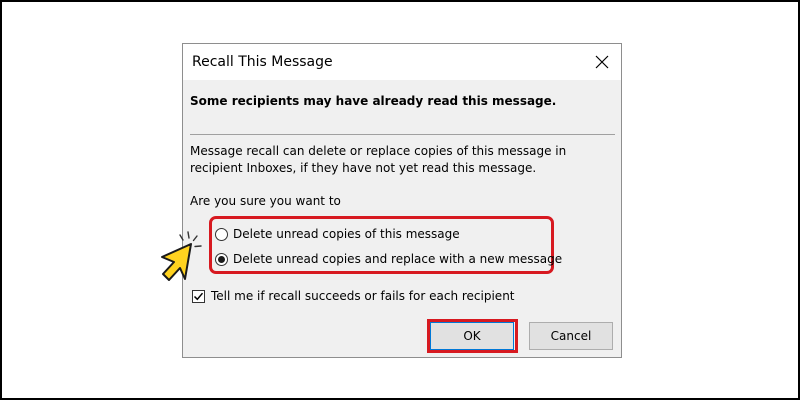 The width and height of the screenshot is (800, 400). What do you see at coordinates (221, 259) in the screenshot?
I see `radio-delete-and-replace` at bounding box center [221, 259].